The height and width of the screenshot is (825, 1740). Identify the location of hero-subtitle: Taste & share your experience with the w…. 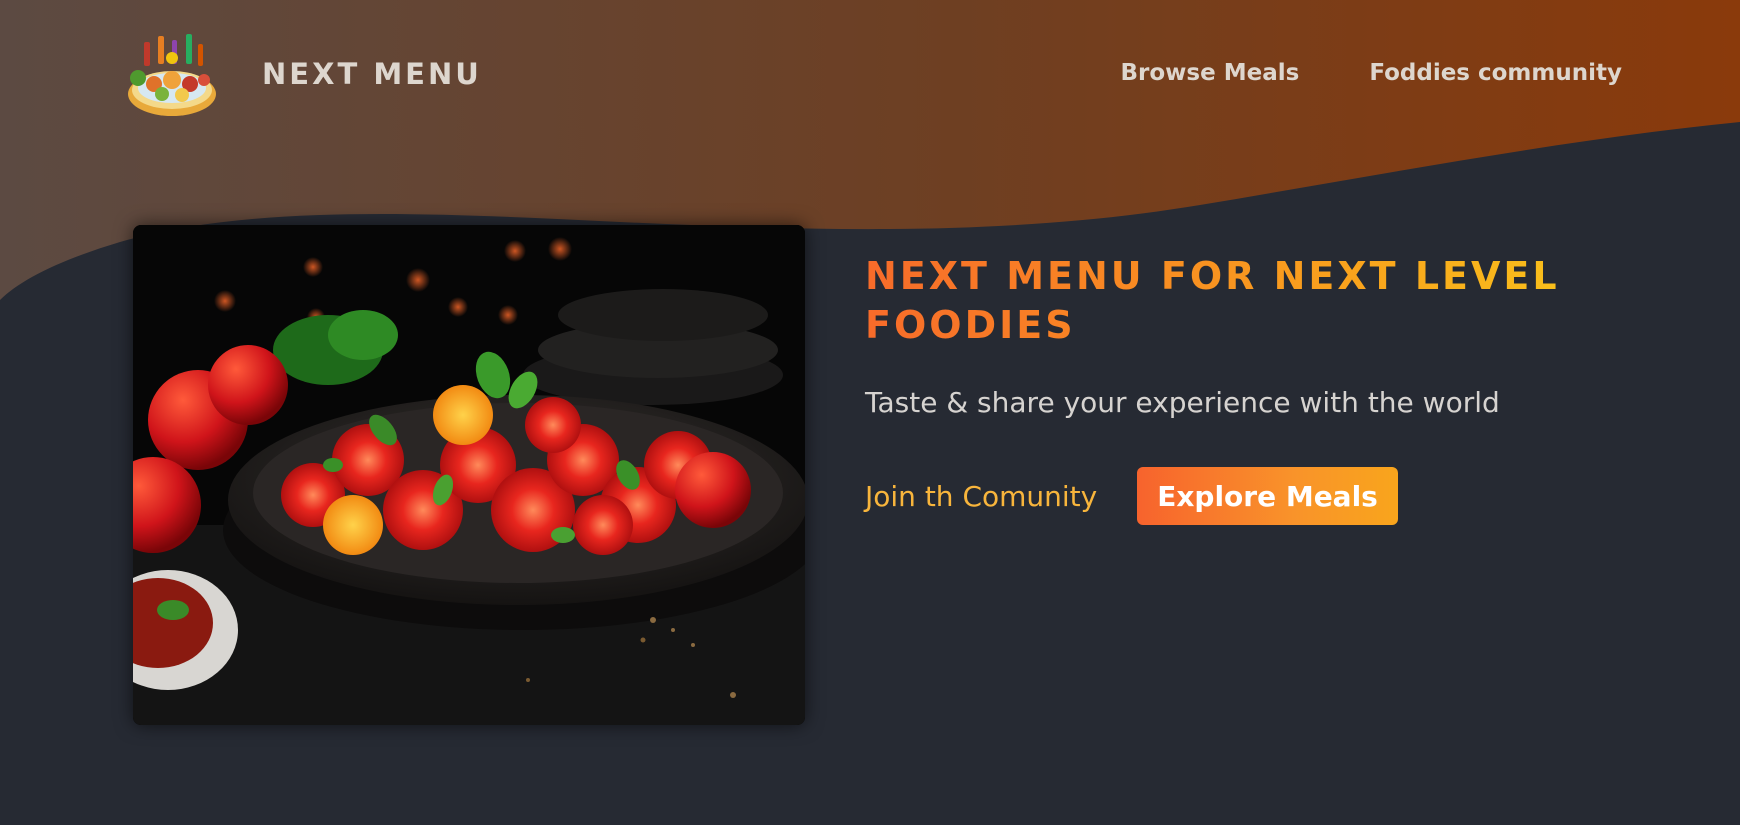
(1182, 402).